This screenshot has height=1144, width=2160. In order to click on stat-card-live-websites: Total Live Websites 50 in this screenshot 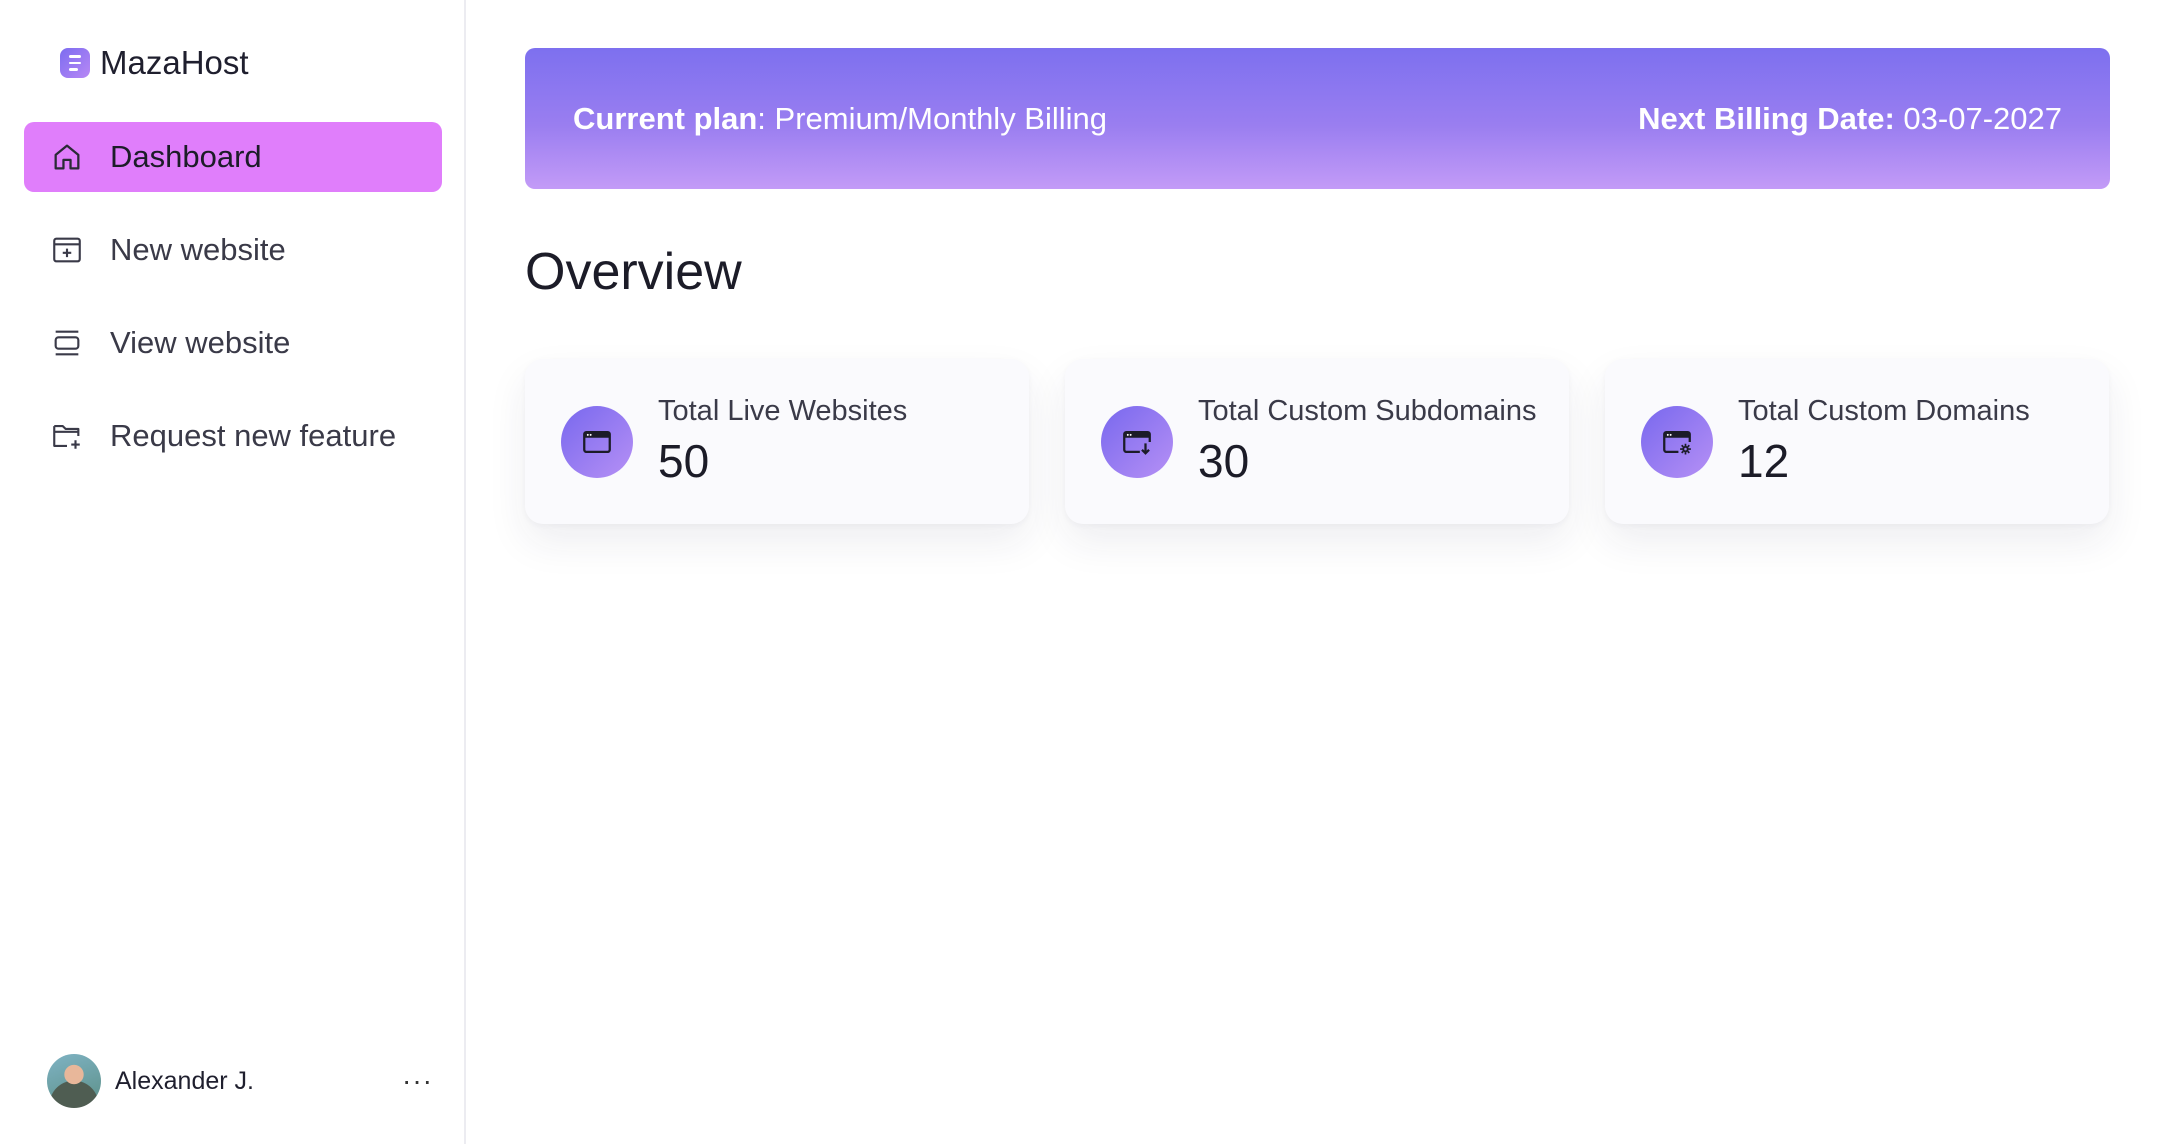, I will do `click(777, 441)`.